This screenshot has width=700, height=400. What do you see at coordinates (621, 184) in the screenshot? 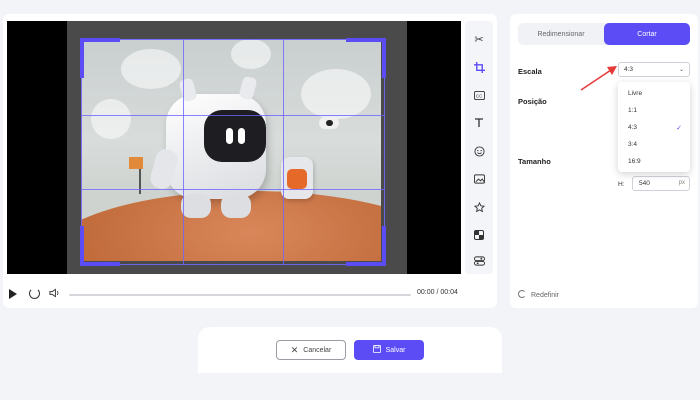
I see `height-label: H:` at bounding box center [621, 184].